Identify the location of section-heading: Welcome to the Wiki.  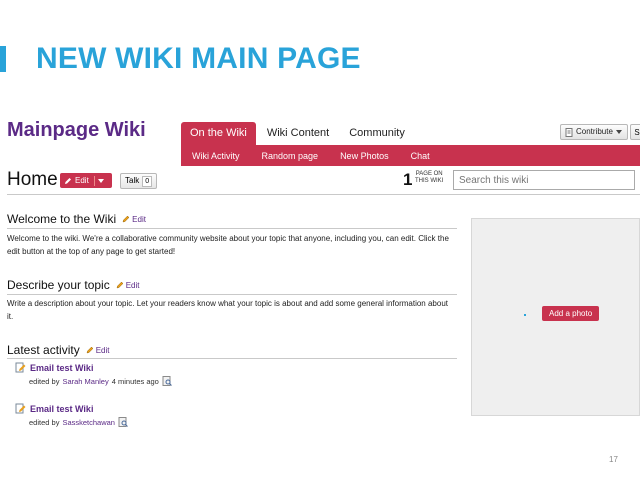
(62, 219).